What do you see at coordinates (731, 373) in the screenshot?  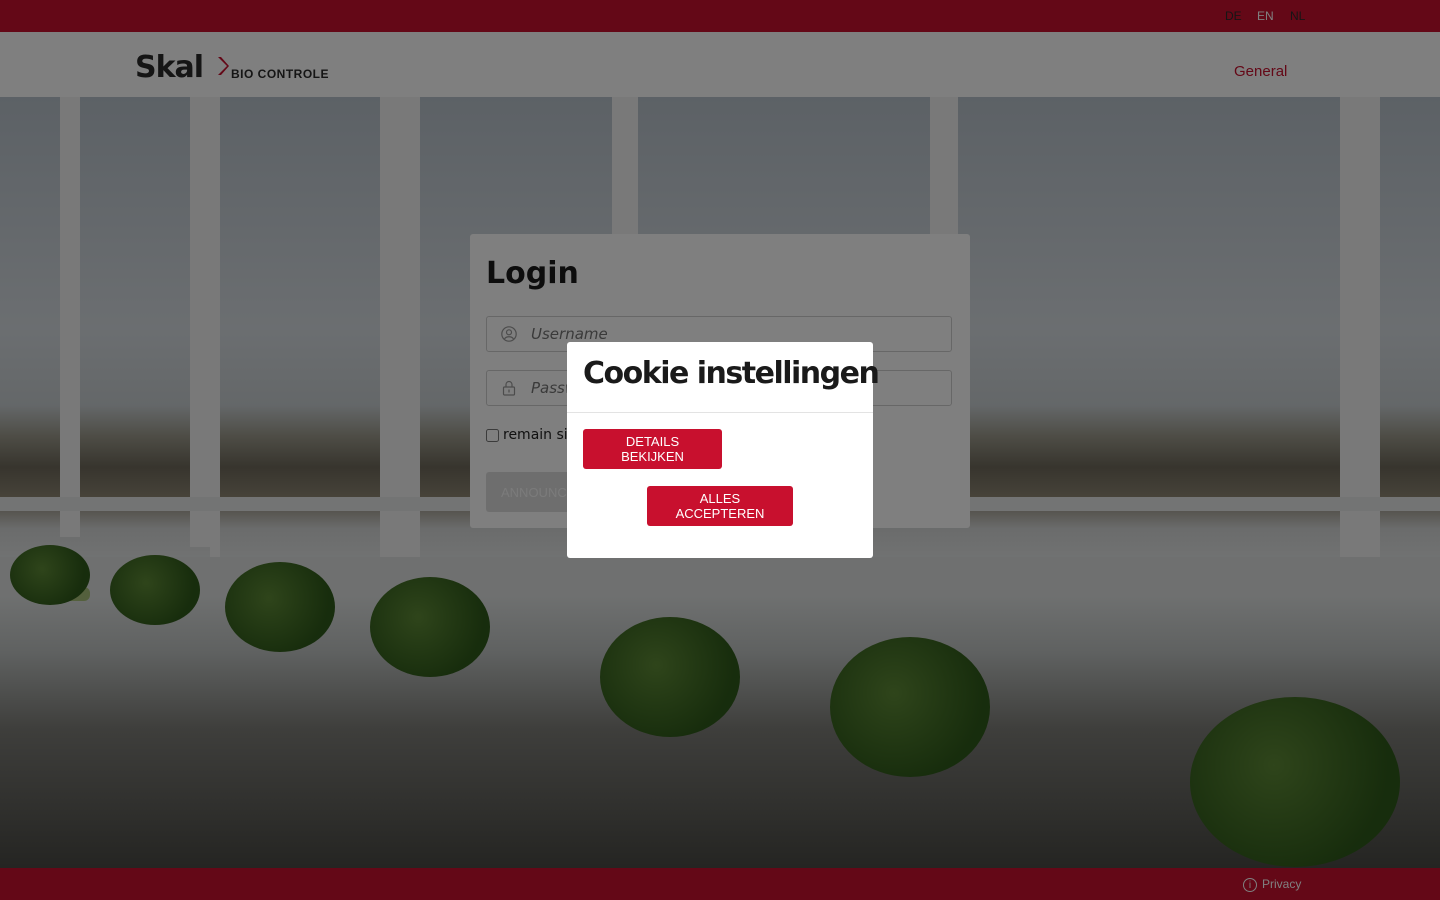 I see `cookie-modal-title: Cookie instellingen` at bounding box center [731, 373].